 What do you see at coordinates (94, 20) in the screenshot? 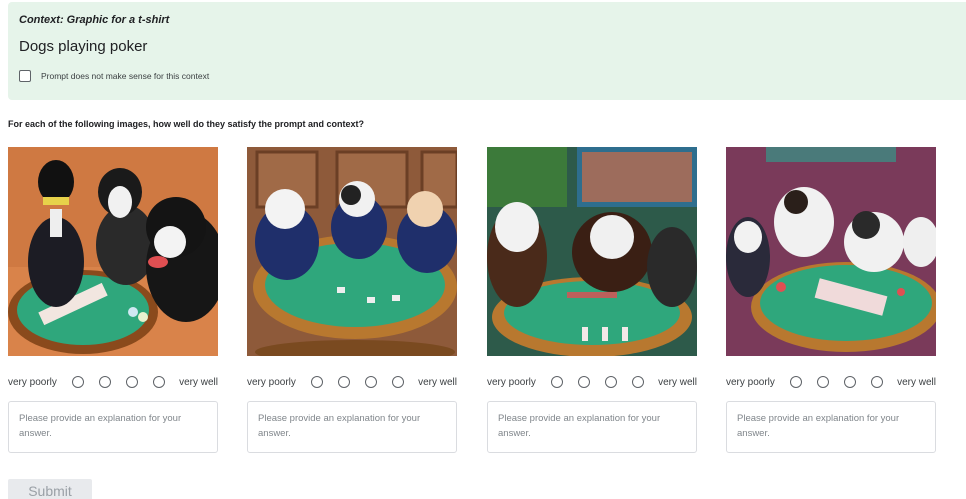
I see `context-label: Context: Graphic for a t-shirt` at bounding box center [94, 20].